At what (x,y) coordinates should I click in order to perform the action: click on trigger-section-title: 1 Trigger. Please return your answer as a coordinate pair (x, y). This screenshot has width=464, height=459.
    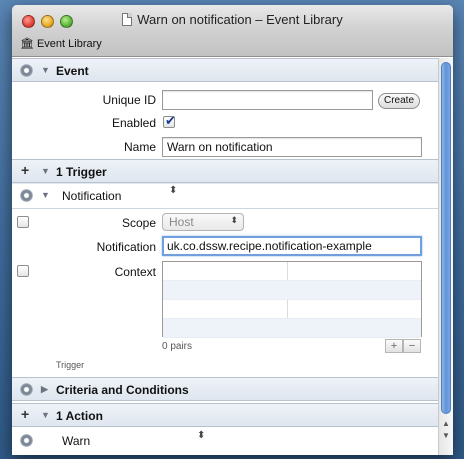
    Looking at the image, I should click on (81, 172).